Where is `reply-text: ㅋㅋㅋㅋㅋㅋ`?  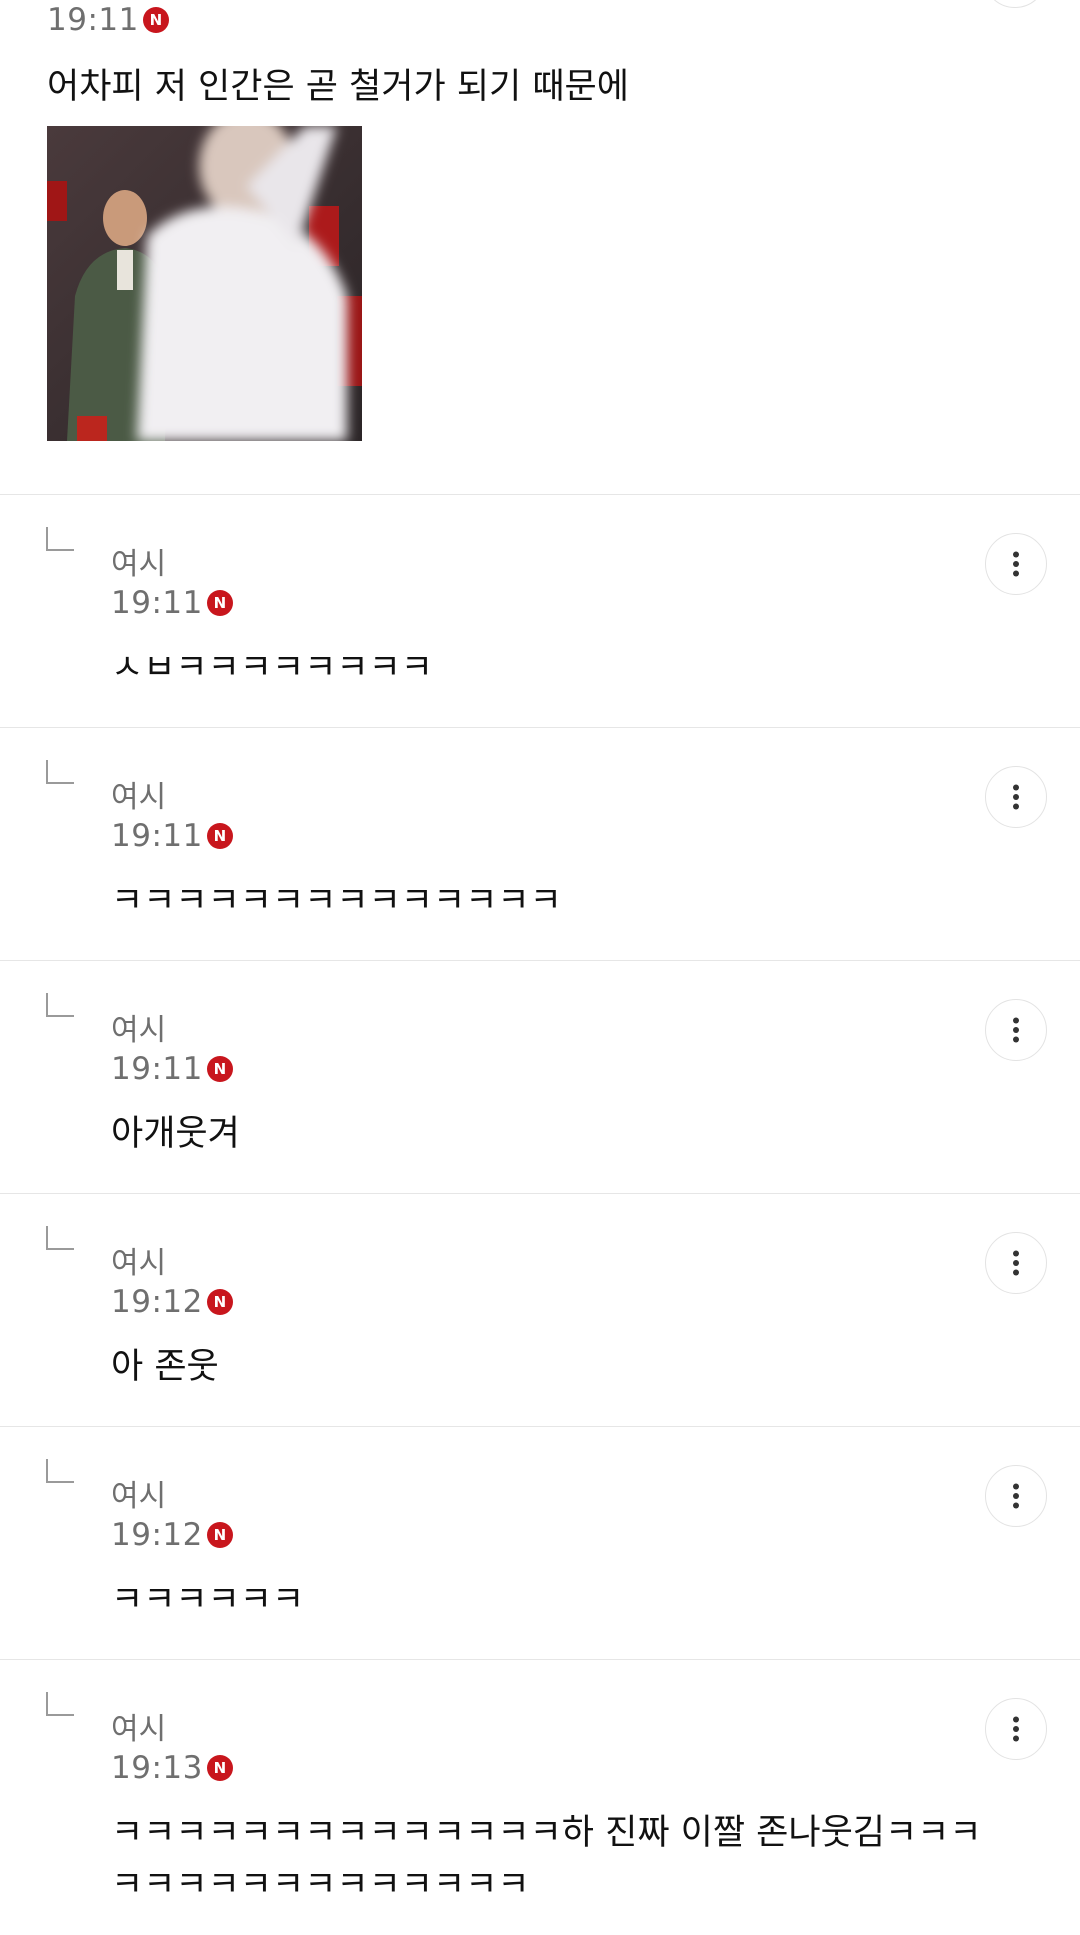
reply-text: ㅋㅋㅋㅋㅋㅋ is located at coordinates (208, 1600).